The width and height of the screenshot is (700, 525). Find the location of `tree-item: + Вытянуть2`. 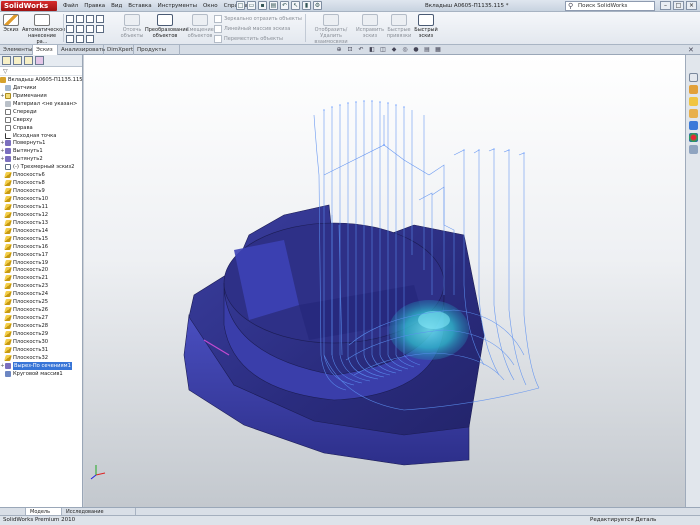

tree-item: + Вытянуть2 is located at coordinates (41, 159).